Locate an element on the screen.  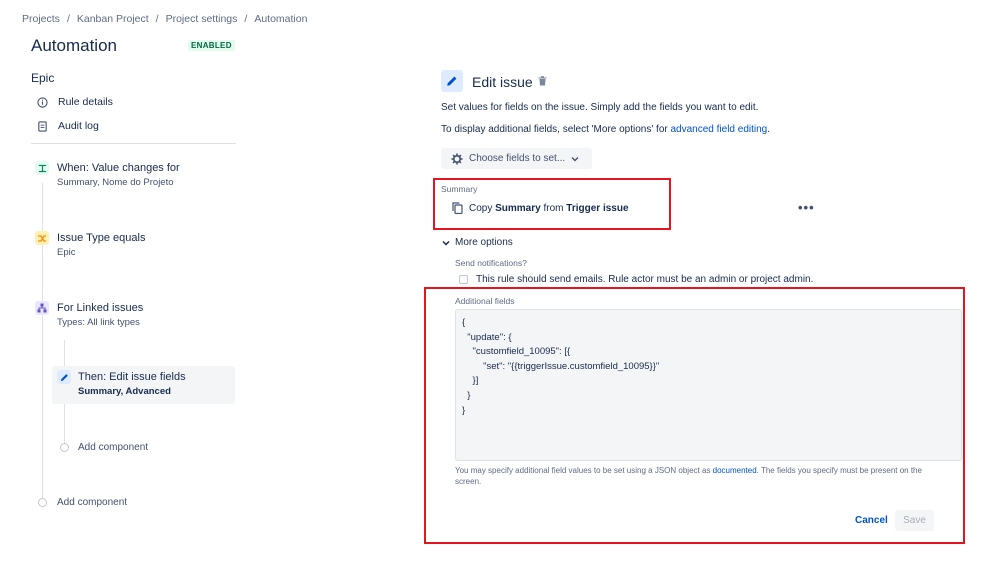
more-actions-button: ••• is located at coordinates (806, 207).